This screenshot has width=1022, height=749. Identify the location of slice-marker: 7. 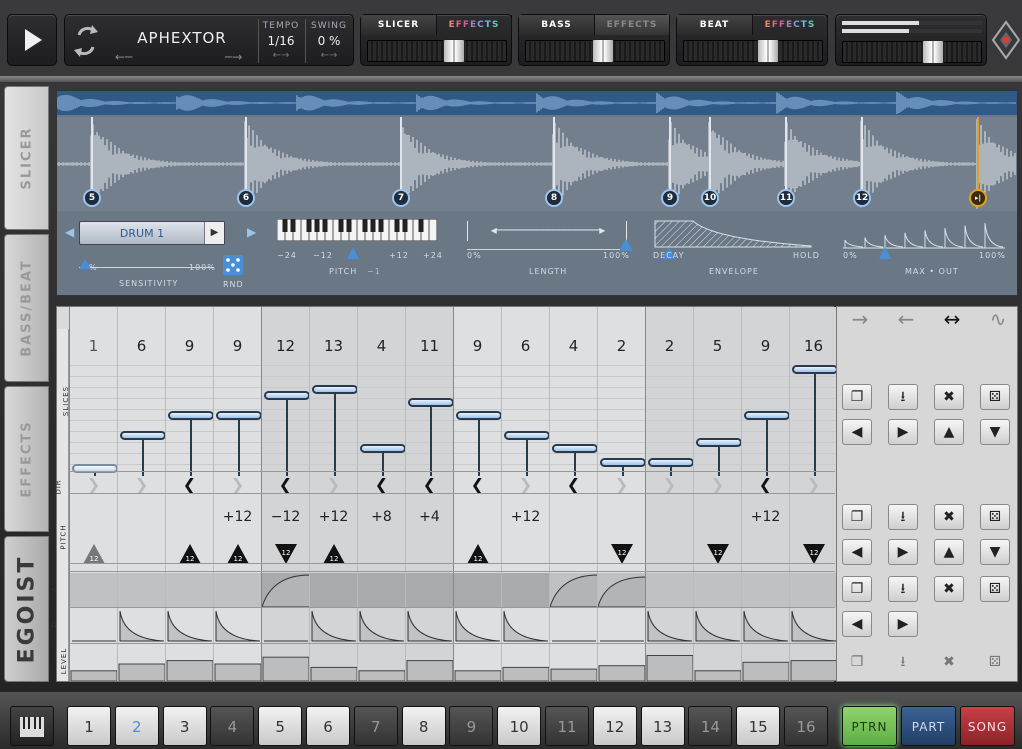
(401, 162).